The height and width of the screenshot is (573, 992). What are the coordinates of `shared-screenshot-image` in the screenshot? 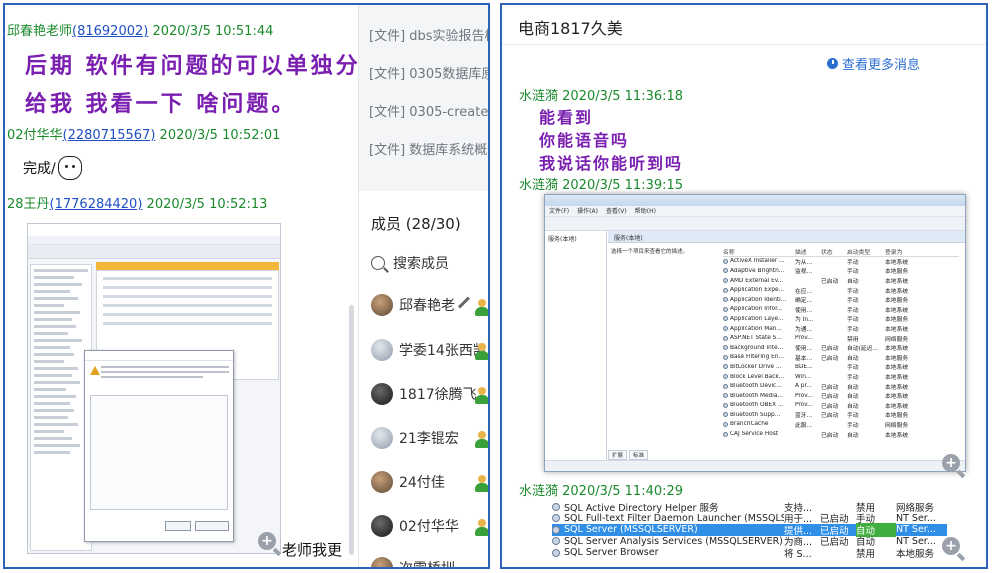 It's located at (154, 388).